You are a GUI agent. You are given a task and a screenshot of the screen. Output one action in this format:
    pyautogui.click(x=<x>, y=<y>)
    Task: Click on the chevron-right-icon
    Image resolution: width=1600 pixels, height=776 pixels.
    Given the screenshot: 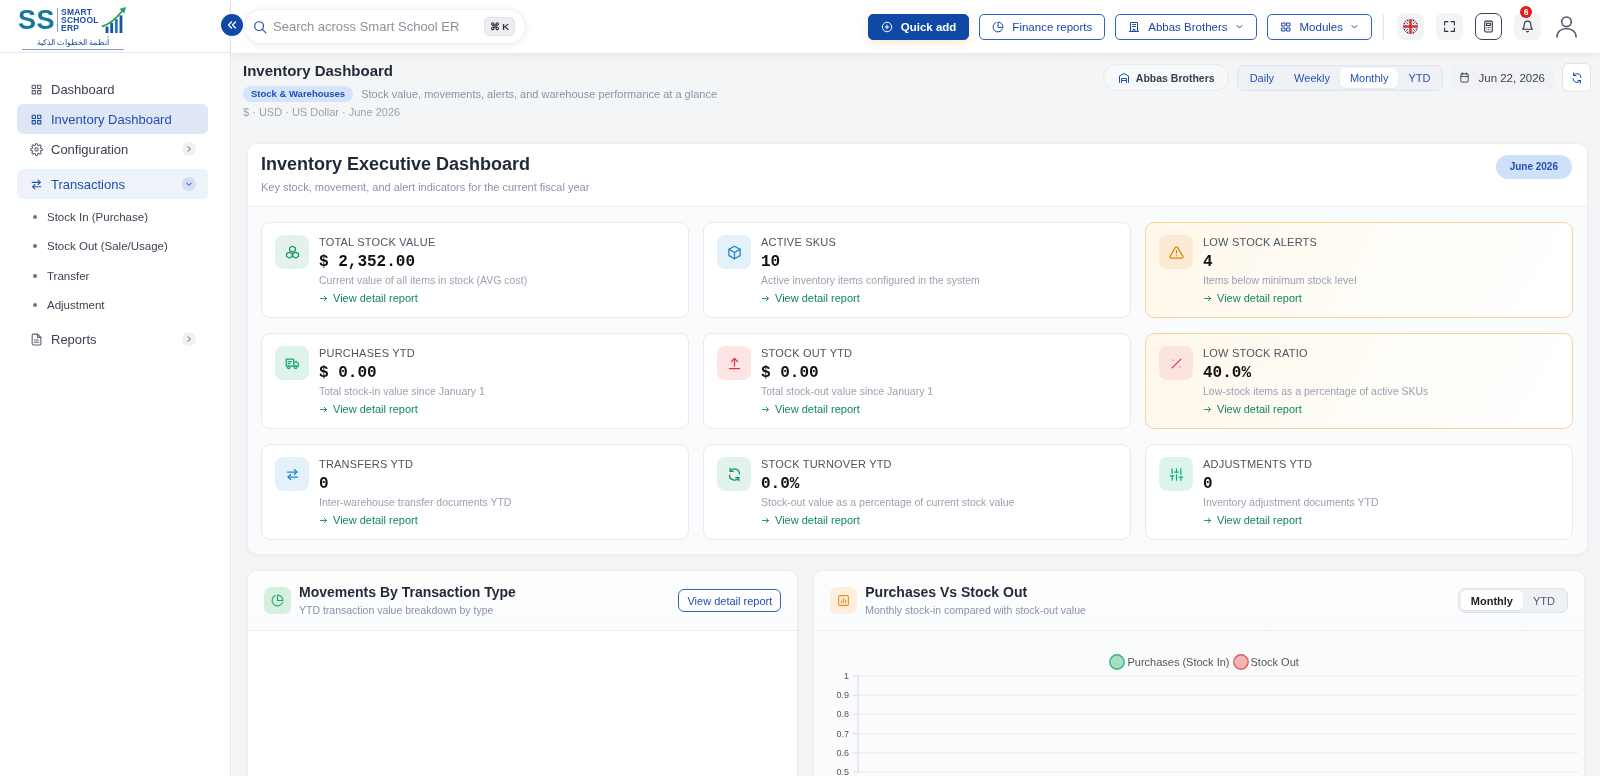 What is the action you would take?
    pyautogui.click(x=189, y=149)
    